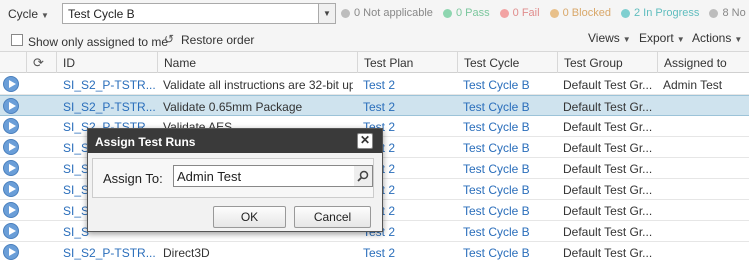  Describe the element at coordinates (607, 62) in the screenshot. I see `column-header-test-group: Test Group` at that location.